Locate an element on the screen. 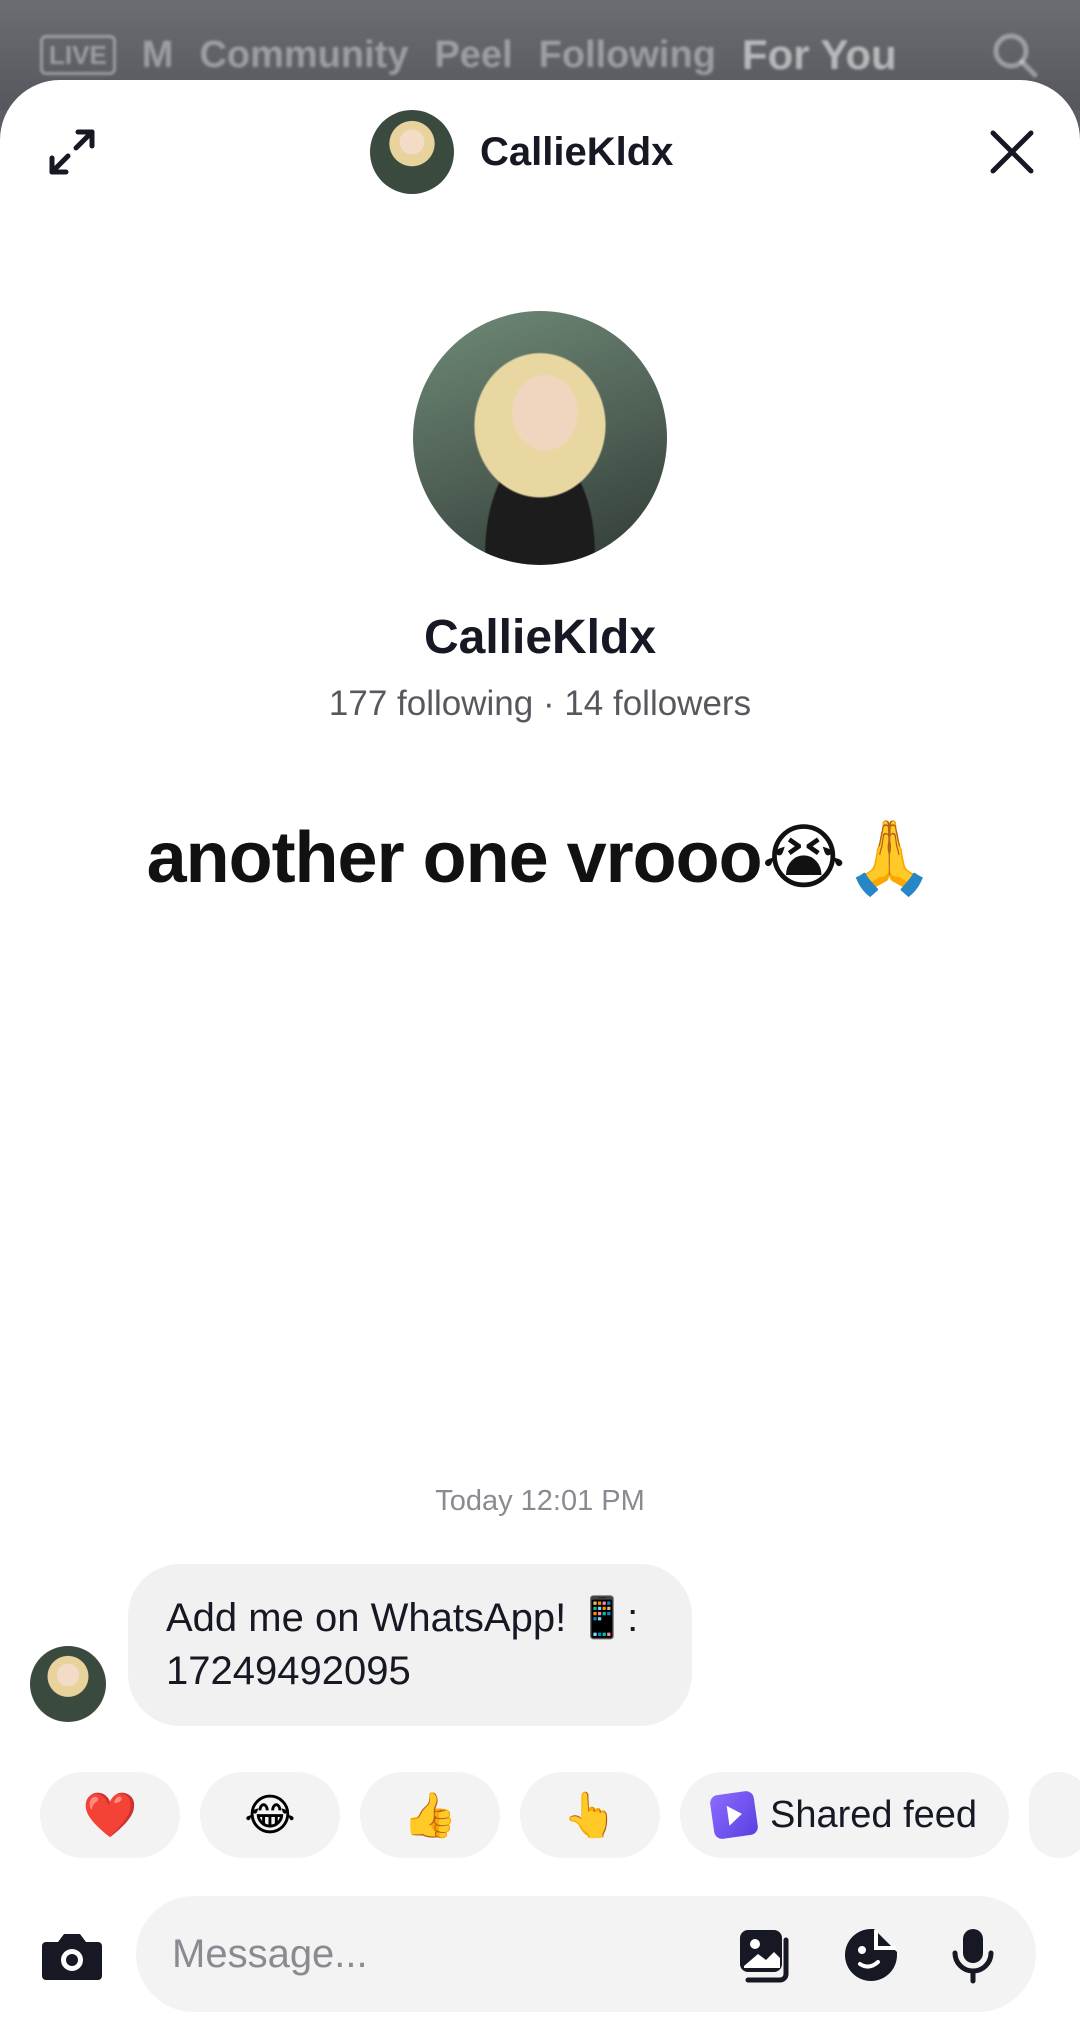  message-input is located at coordinates (432, 1954).